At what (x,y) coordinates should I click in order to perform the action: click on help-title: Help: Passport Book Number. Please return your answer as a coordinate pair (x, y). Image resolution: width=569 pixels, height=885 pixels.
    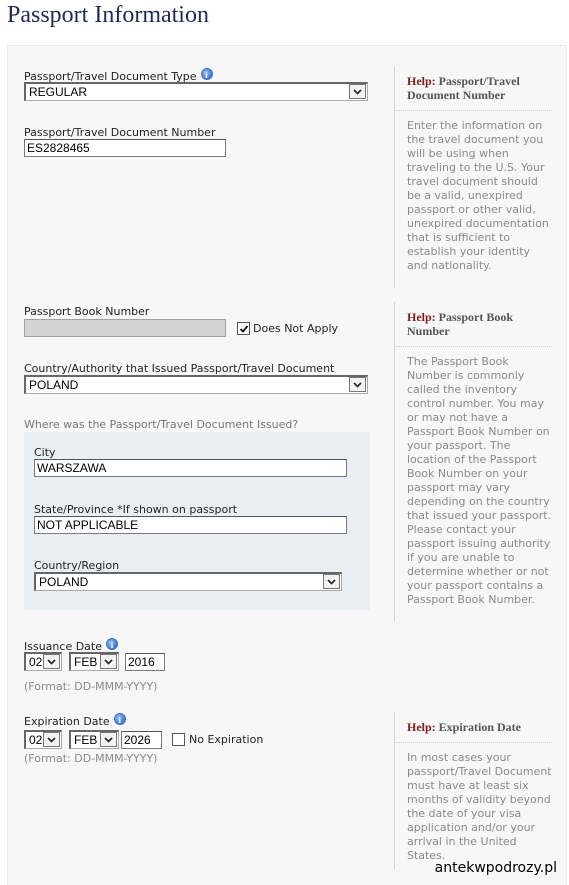
    Looking at the image, I should click on (473, 324).